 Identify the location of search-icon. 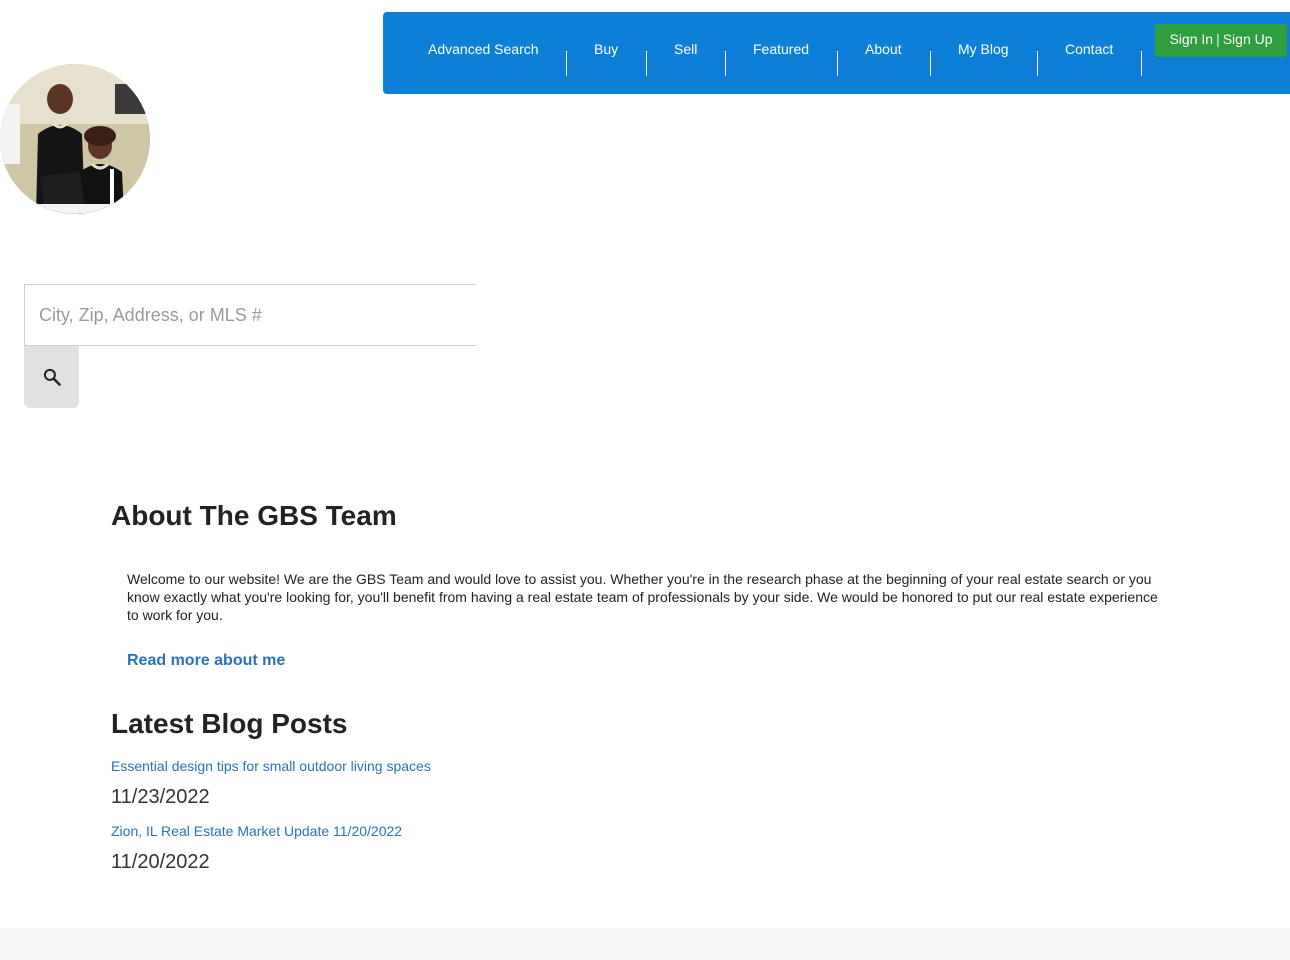
(52, 377).